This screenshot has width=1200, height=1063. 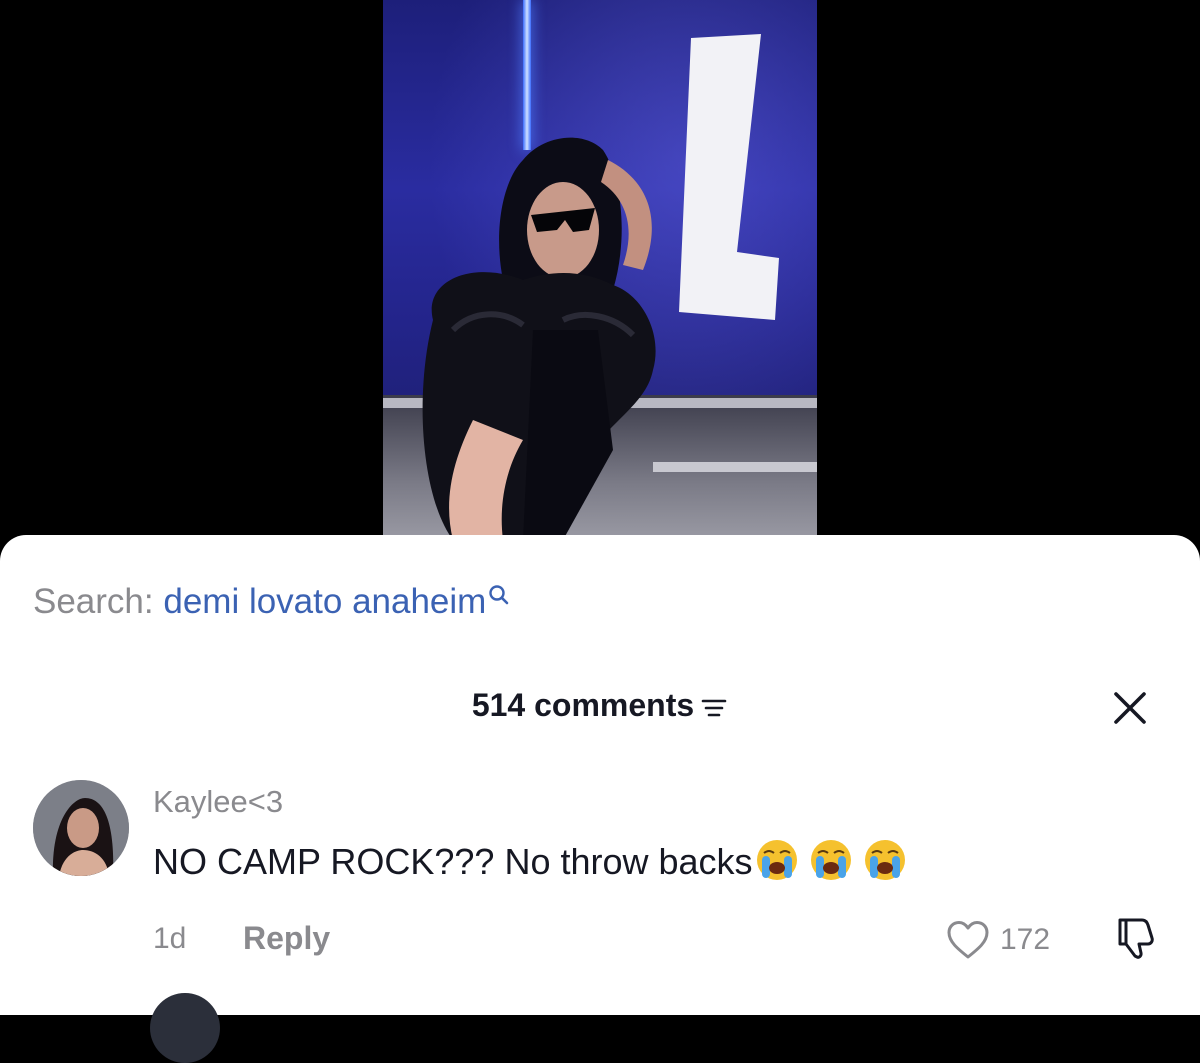 I want to click on sort-filter-icon, so click(x=714, y=708).